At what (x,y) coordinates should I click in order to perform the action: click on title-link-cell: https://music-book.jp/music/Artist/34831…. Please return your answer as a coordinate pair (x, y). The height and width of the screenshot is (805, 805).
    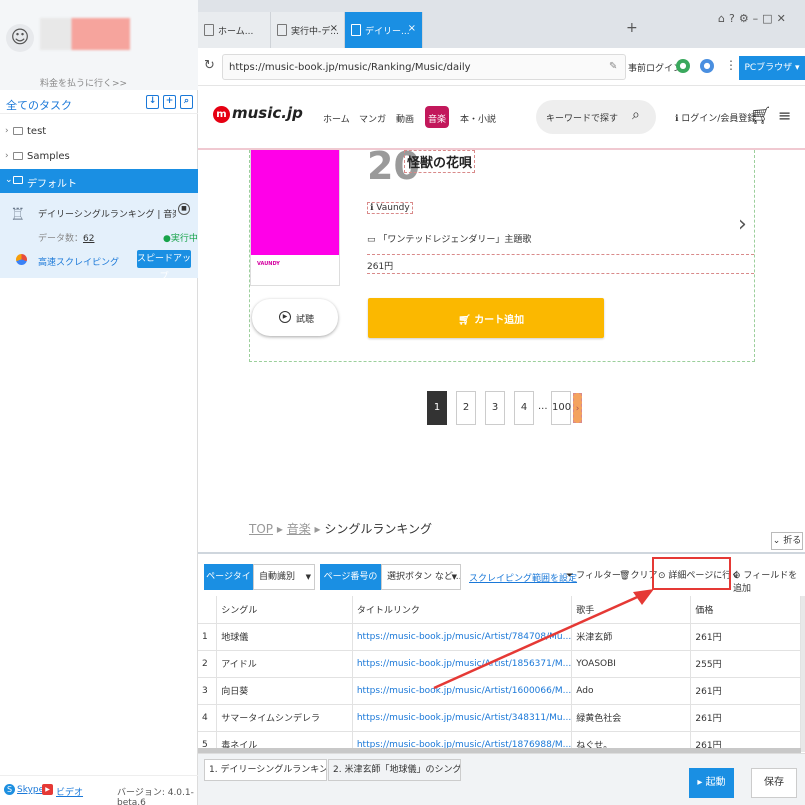
    Looking at the image, I should click on (462, 718).